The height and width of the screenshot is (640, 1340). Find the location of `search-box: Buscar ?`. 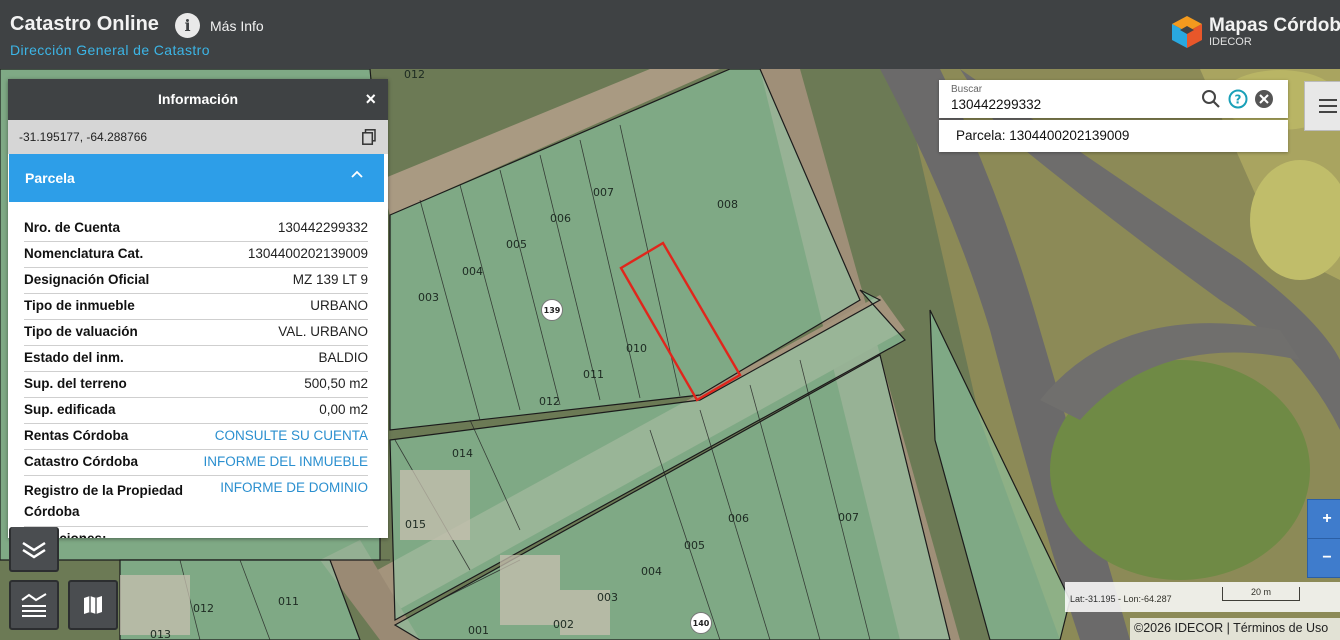

search-box: Buscar ? is located at coordinates (1113, 99).